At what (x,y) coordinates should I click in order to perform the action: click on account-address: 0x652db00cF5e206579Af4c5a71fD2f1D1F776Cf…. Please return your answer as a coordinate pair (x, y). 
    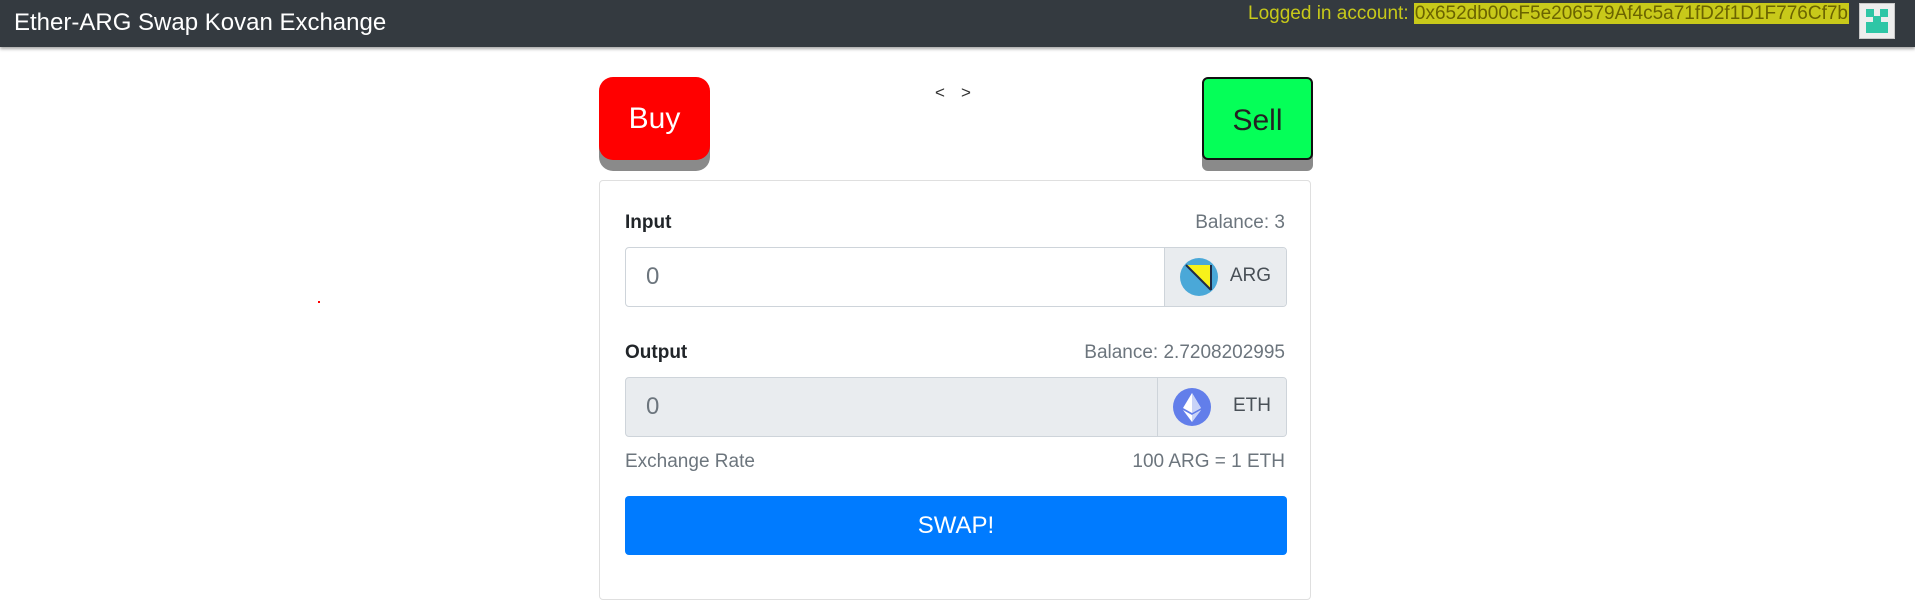
    Looking at the image, I should click on (1631, 13).